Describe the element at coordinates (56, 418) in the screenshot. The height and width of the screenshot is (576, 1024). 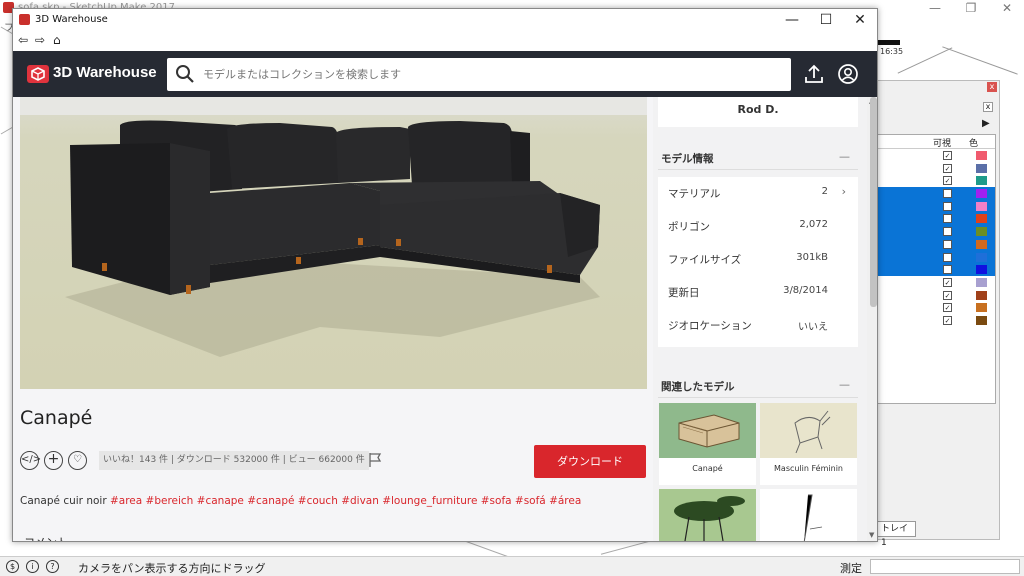
I see `model-title: Canapé` at that location.